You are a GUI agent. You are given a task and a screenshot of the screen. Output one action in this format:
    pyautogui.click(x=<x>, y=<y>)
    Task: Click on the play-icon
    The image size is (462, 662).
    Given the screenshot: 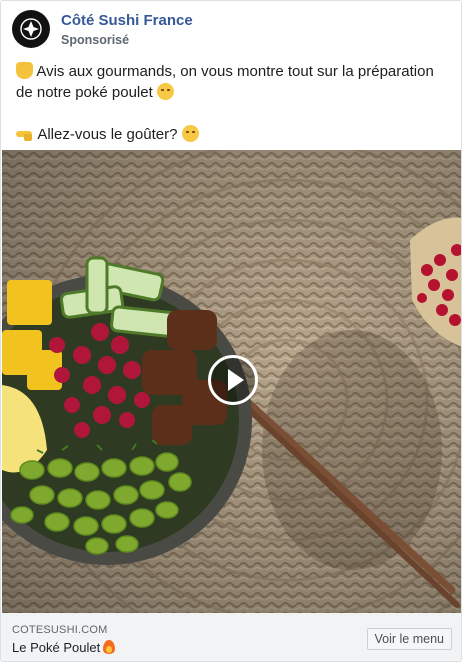 What is the action you would take?
    pyautogui.click(x=233, y=380)
    